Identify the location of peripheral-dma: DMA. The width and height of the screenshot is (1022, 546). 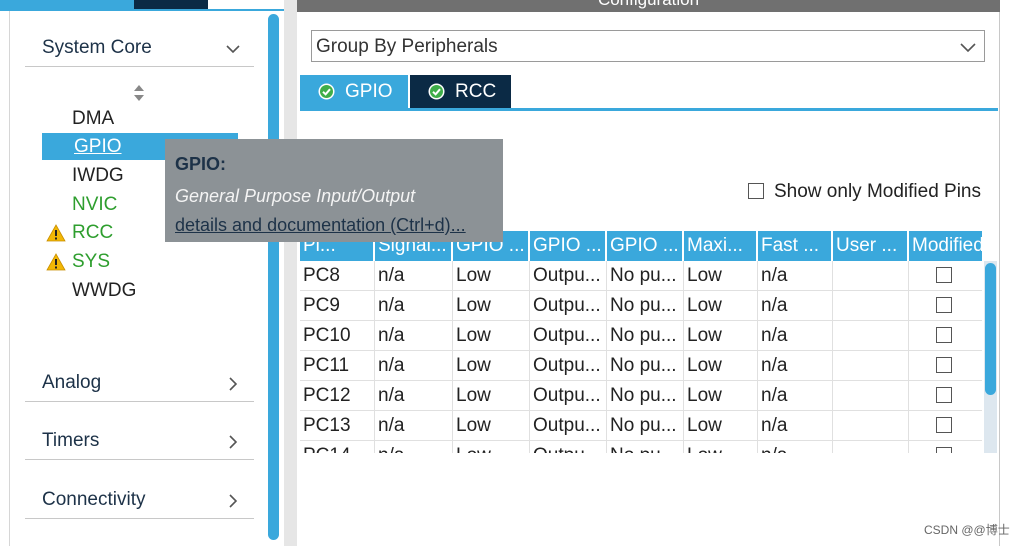
(93, 119).